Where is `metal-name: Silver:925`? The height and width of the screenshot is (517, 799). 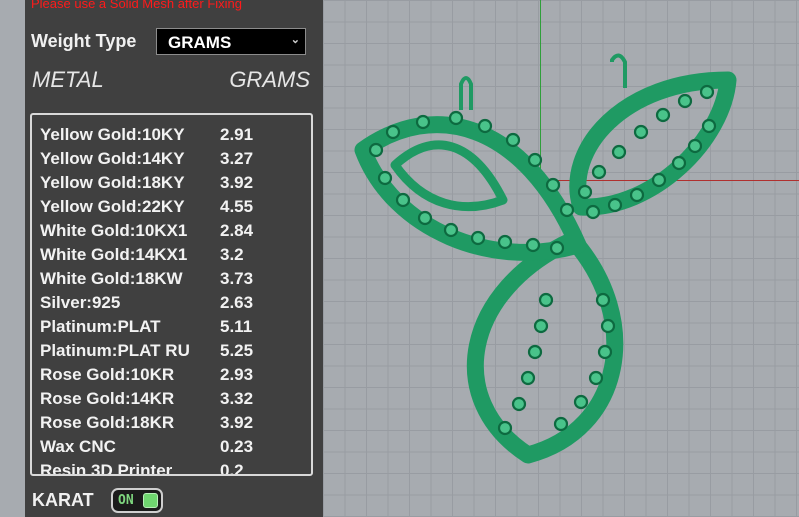 metal-name: Silver:925 is located at coordinates (80, 302).